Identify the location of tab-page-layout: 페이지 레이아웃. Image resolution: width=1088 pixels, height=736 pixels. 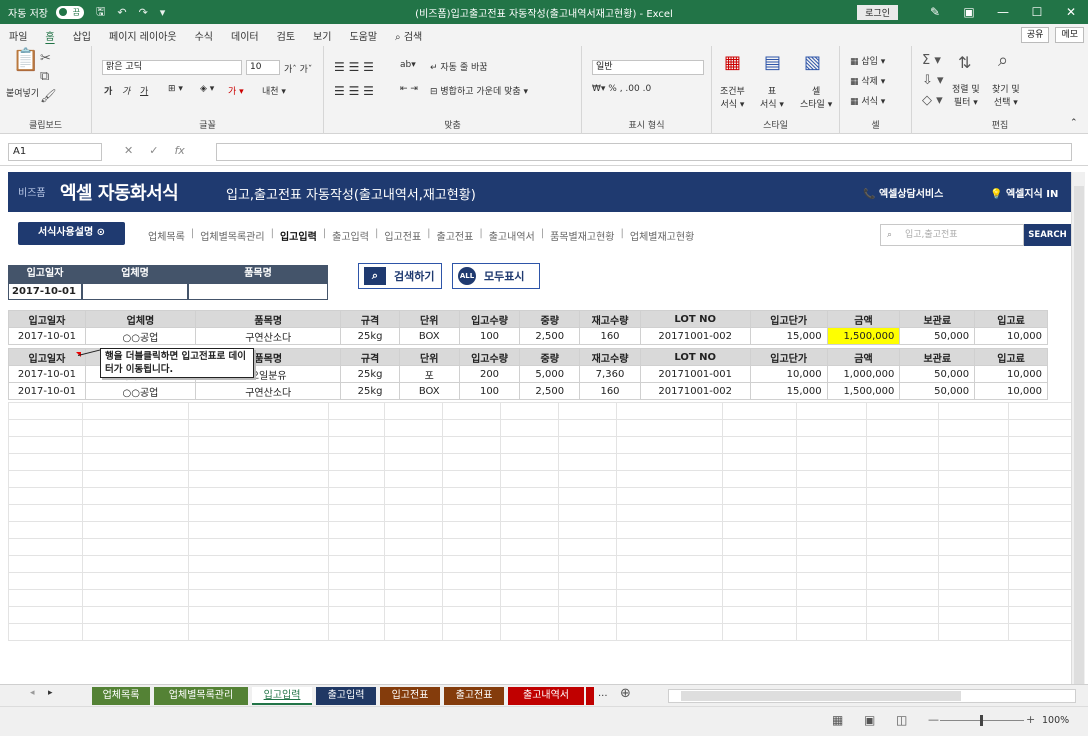
(143, 35).